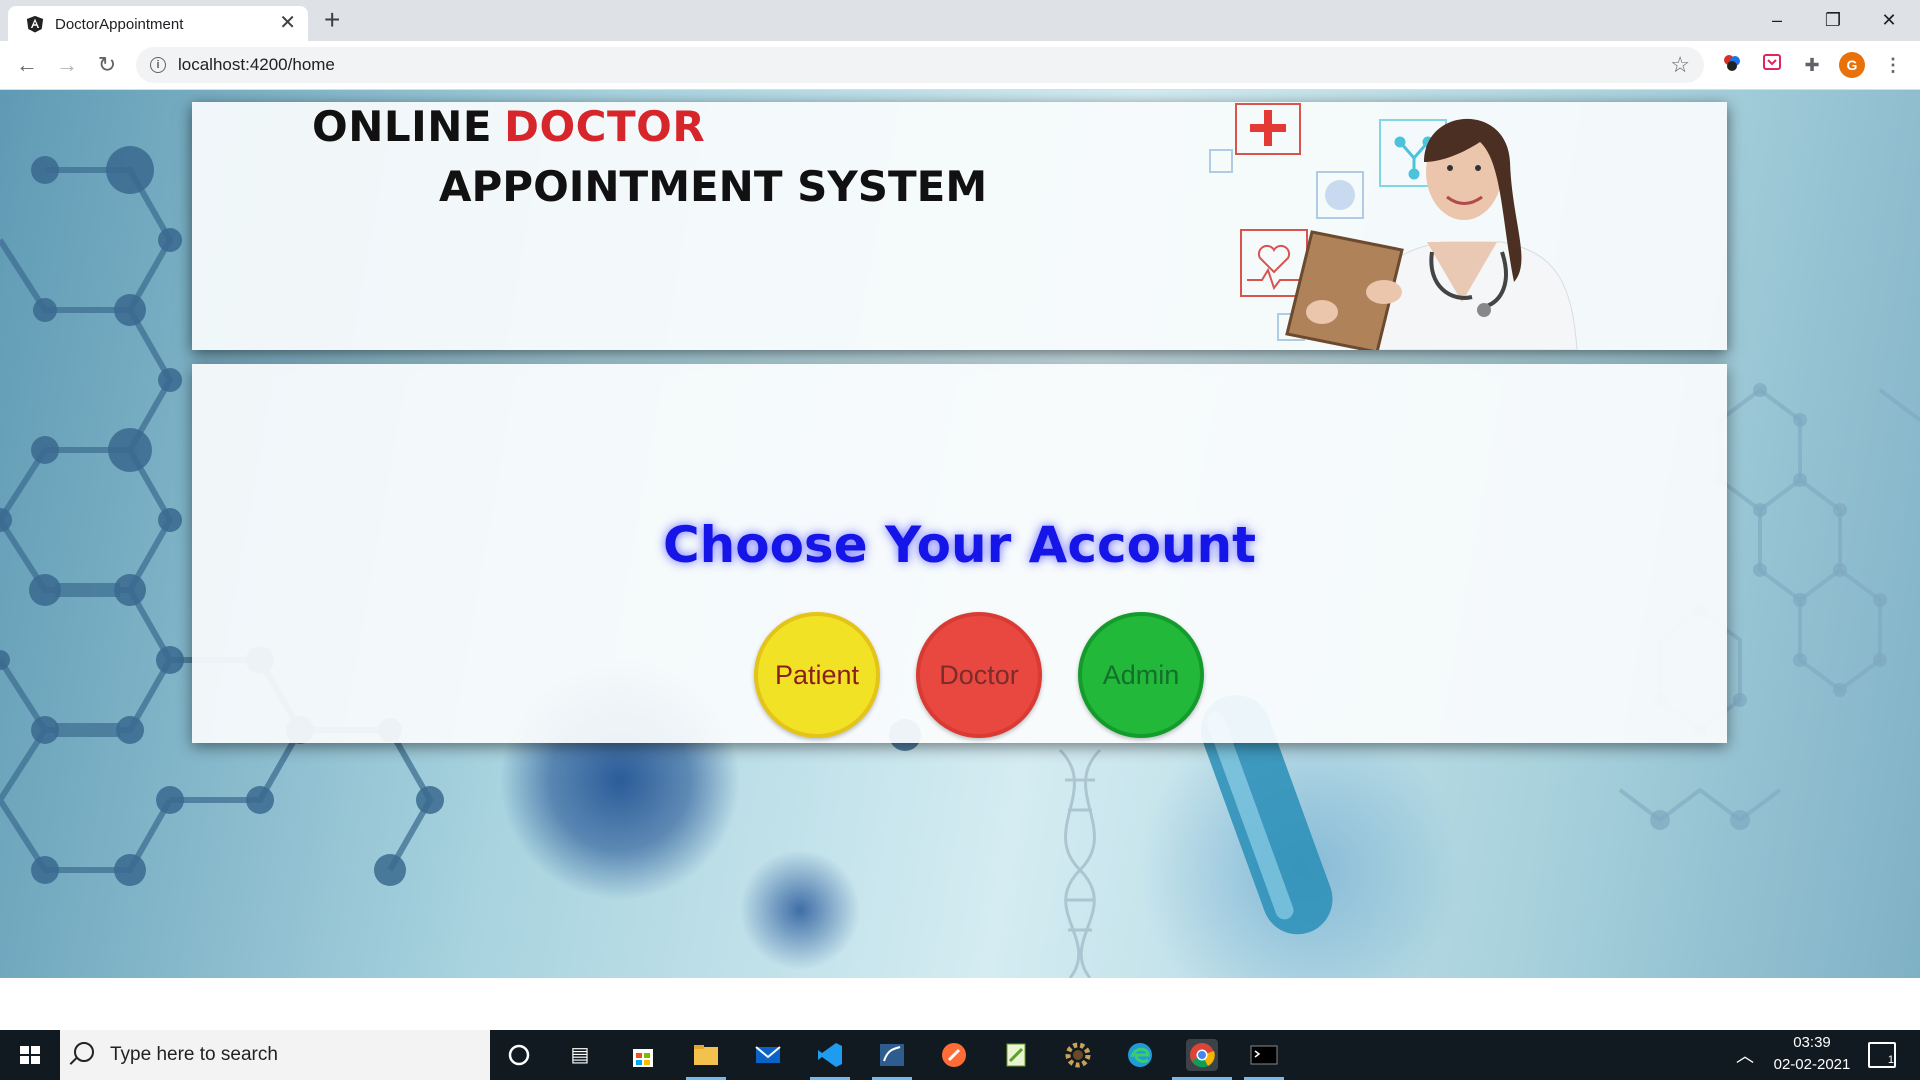 Image resolution: width=1920 pixels, height=1085 pixels. Describe the element at coordinates (1889, 20) in the screenshot. I see `close-window-icon: ✕` at that location.